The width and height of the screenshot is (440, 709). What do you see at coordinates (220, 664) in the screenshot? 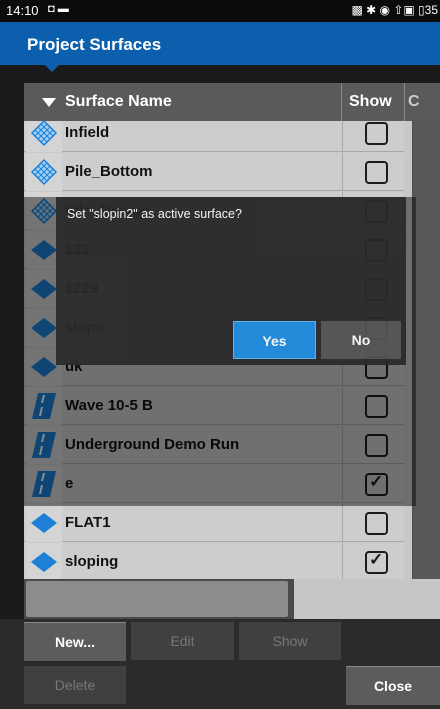
I see `button-bar: New... Edit Show Delete Close` at bounding box center [220, 664].